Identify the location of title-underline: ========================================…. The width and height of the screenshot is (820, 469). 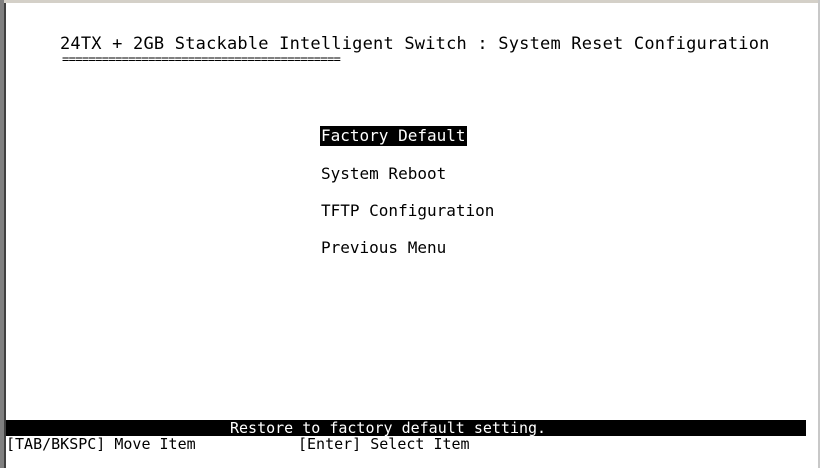
(201, 59).